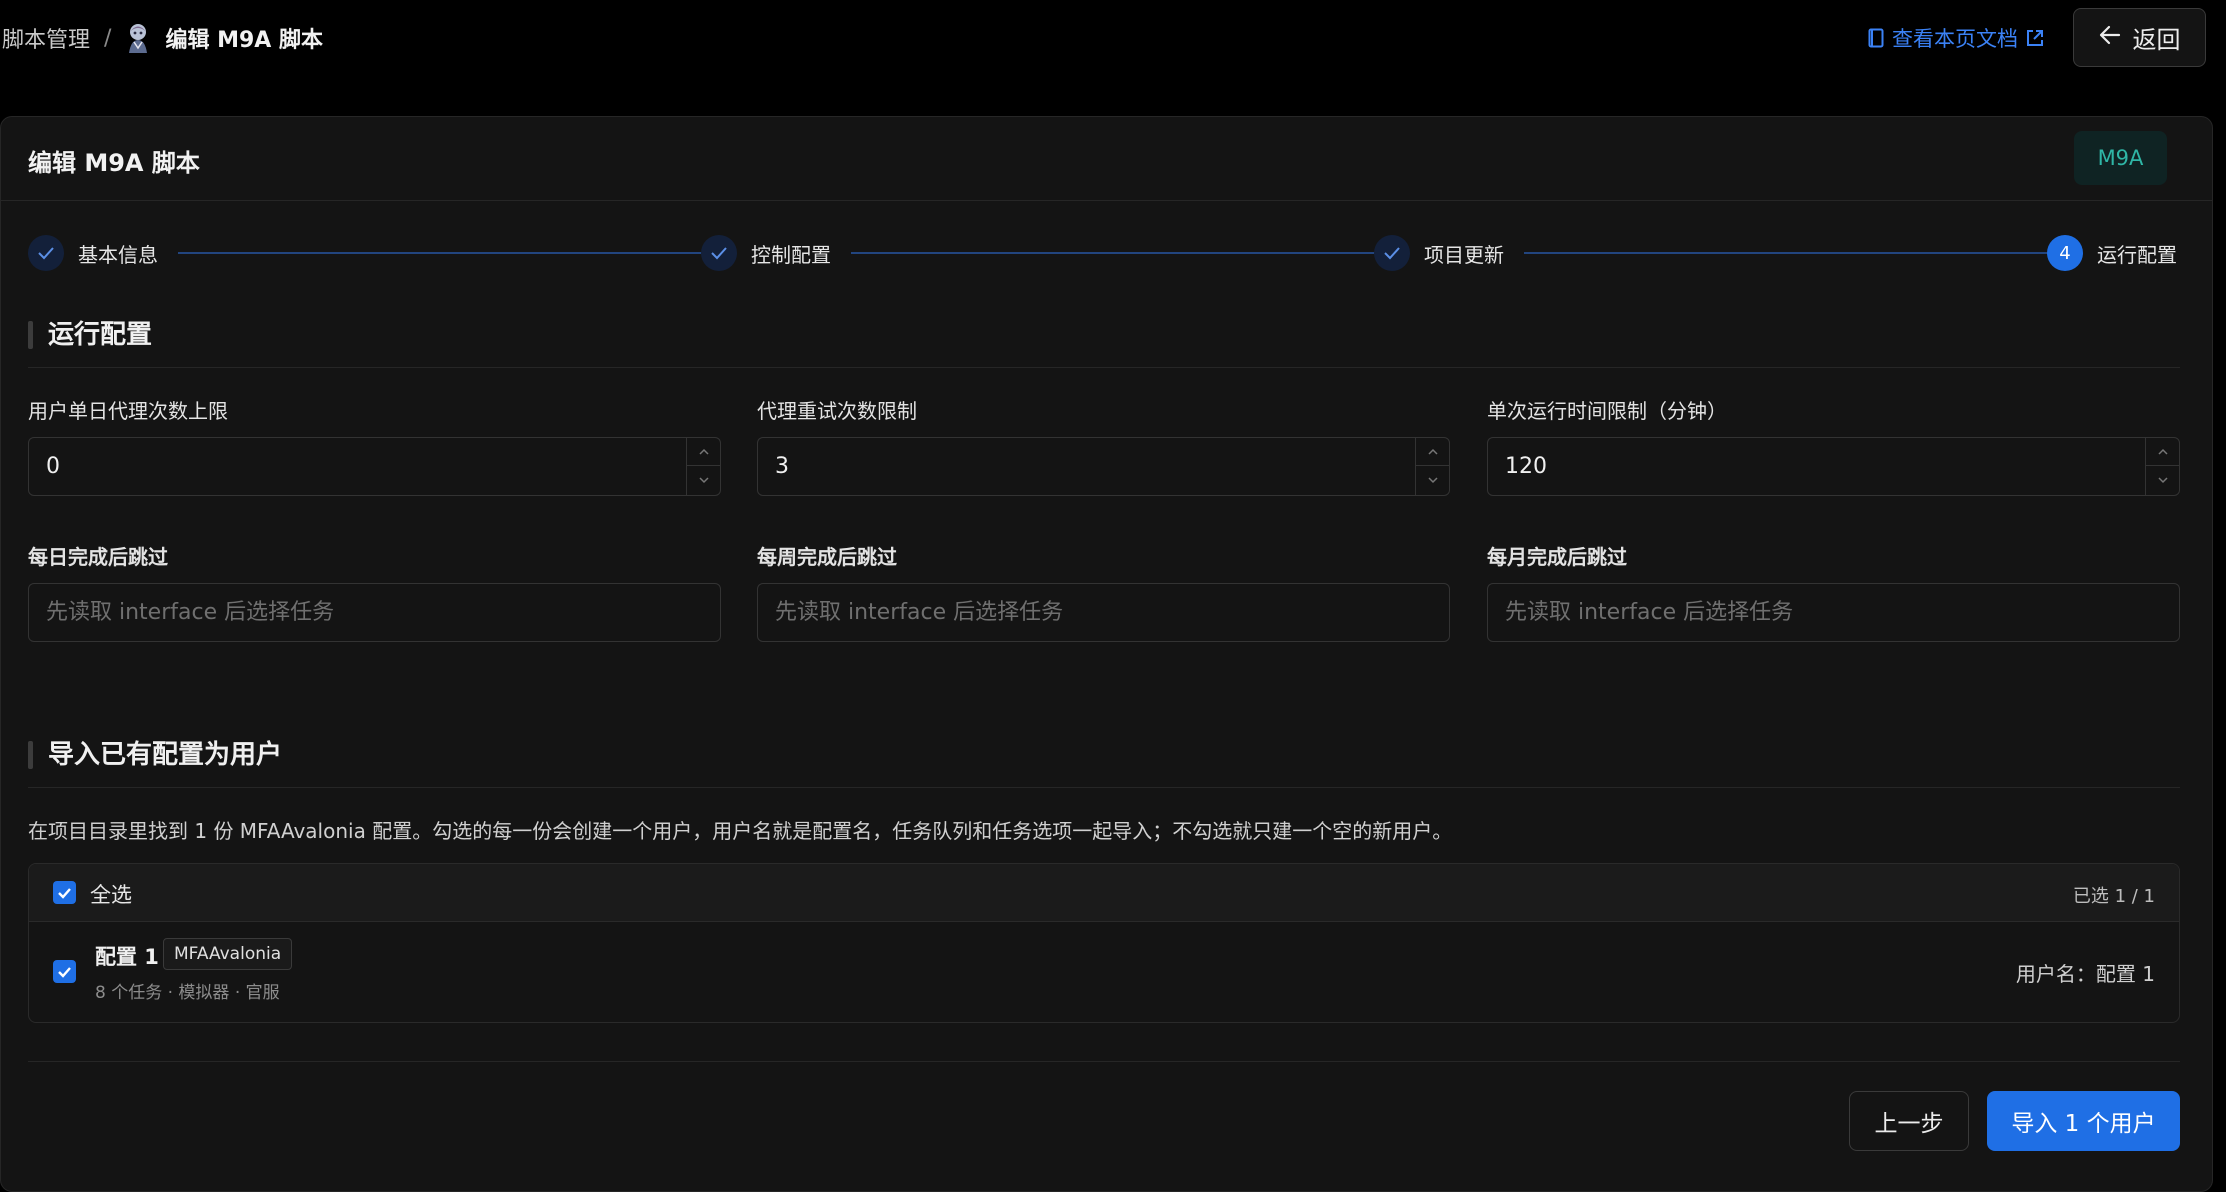 Image resolution: width=2226 pixels, height=1192 pixels. What do you see at coordinates (1106, 159) in the screenshot?
I see `card-header: 编辑 M9A 脚本 M9A` at bounding box center [1106, 159].